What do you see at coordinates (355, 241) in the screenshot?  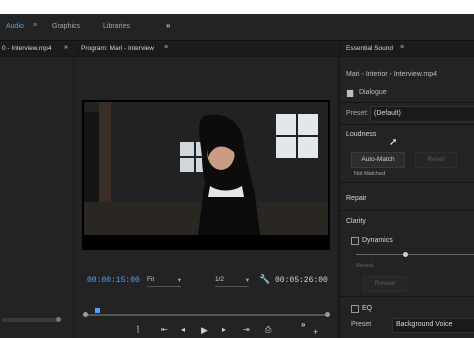 I see `dynamics-checkbox` at bounding box center [355, 241].